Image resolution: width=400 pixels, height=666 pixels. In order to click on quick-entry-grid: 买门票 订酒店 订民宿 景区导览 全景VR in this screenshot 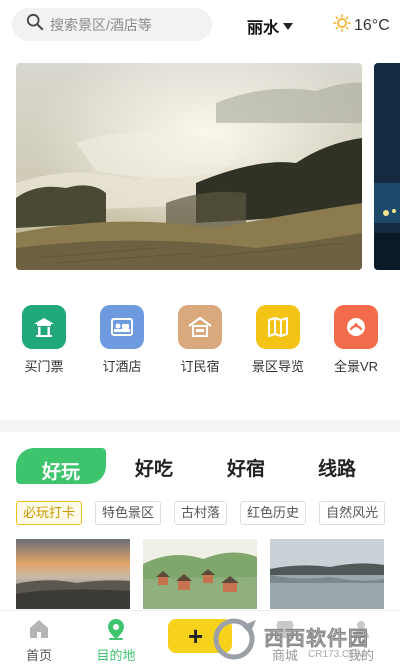, I will do `click(200, 345)`.